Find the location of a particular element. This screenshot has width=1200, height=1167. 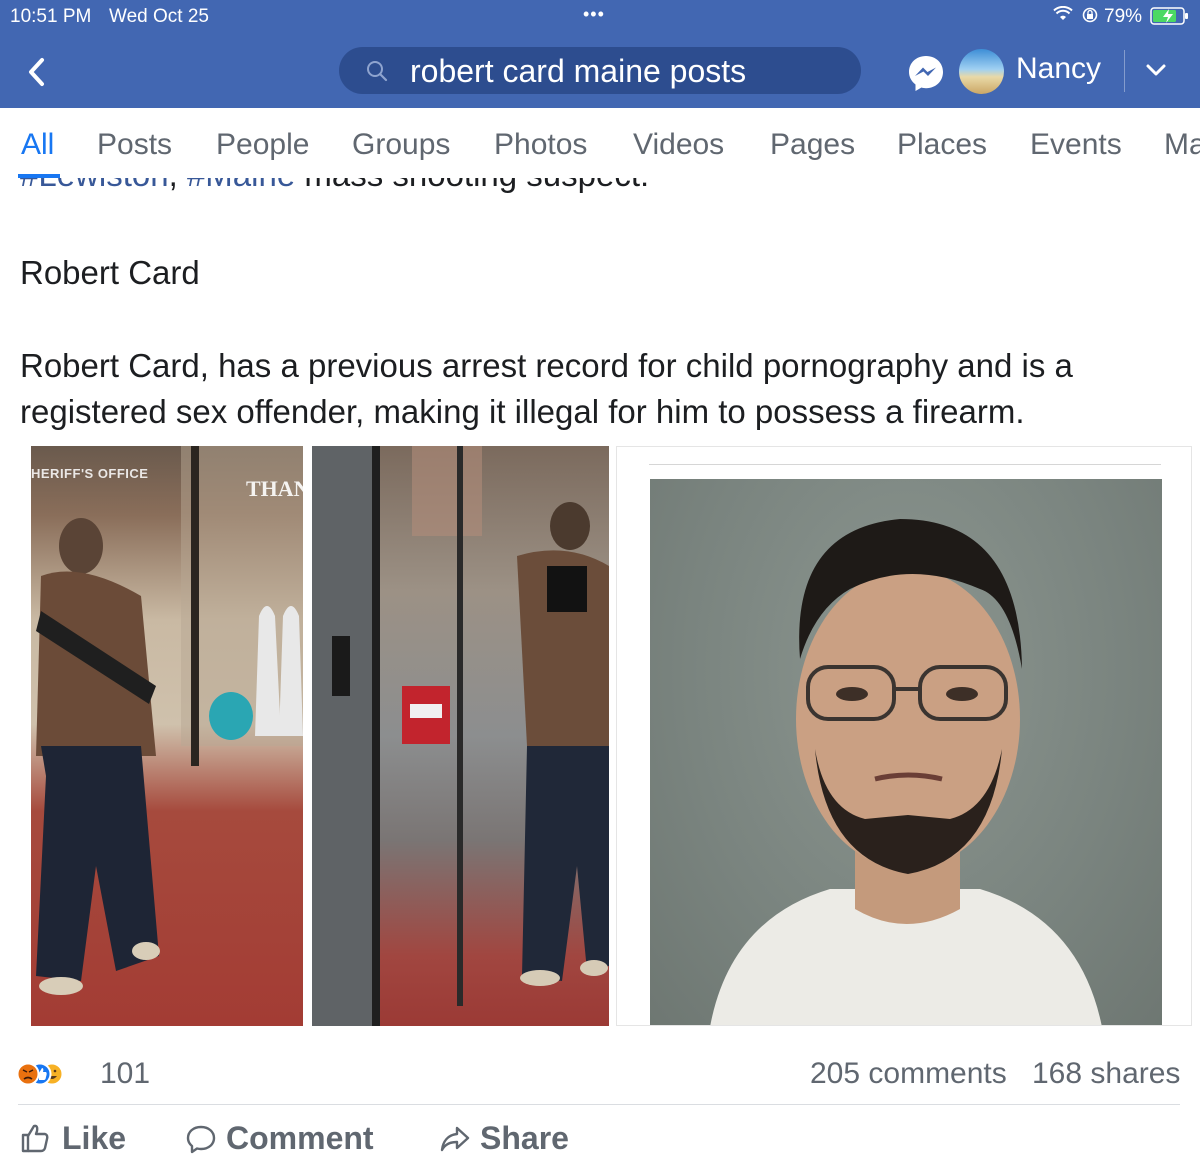

mugshot-figure is located at coordinates (906, 772).